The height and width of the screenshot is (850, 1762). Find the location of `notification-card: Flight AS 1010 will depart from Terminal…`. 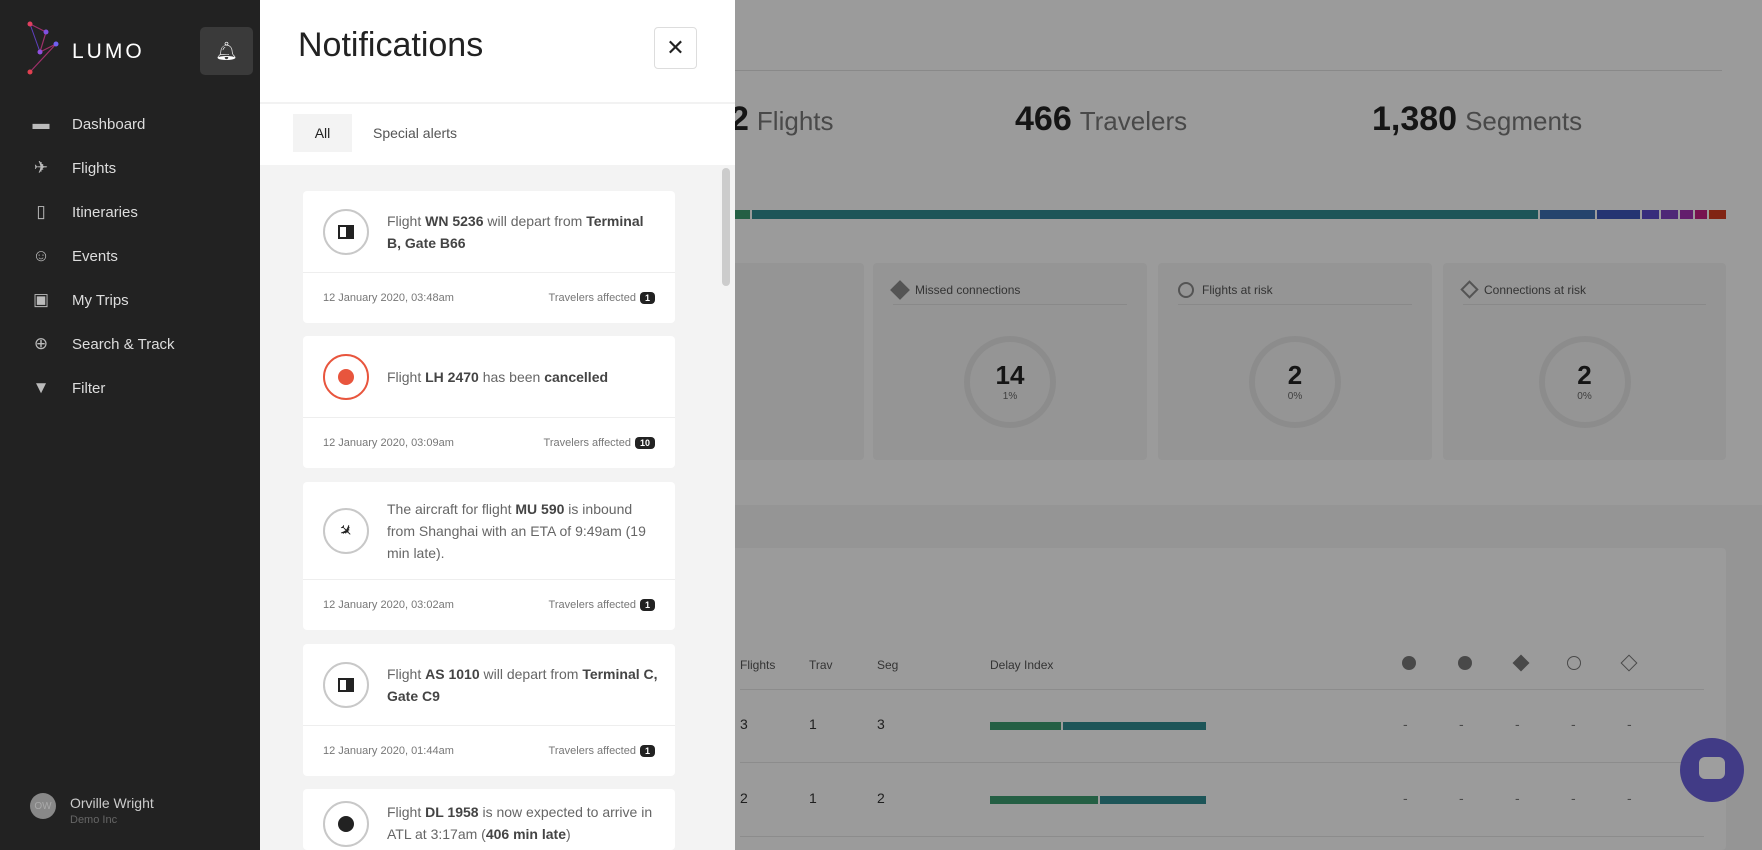

notification-card: Flight AS 1010 will depart from Terminal… is located at coordinates (489, 710).